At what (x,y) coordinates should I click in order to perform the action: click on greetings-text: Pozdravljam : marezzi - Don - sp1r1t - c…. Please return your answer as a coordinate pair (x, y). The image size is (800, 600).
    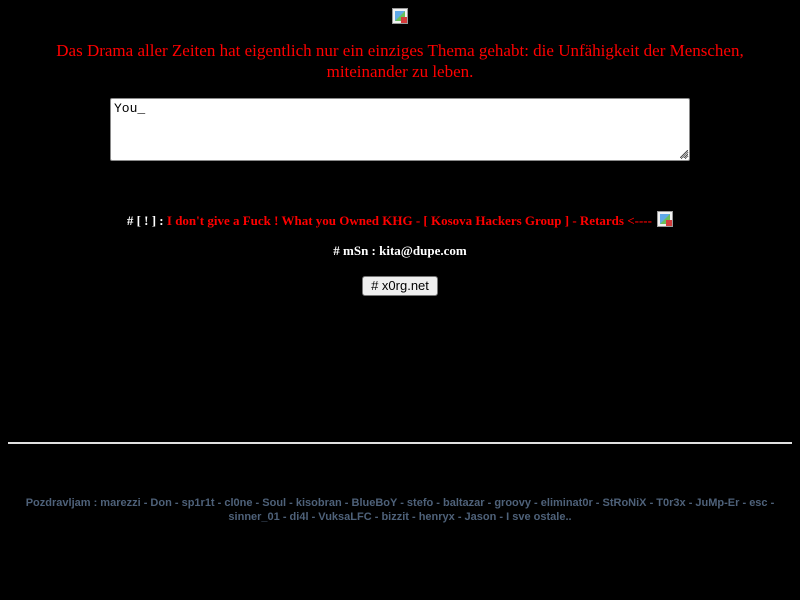
    Looking at the image, I should click on (400, 510).